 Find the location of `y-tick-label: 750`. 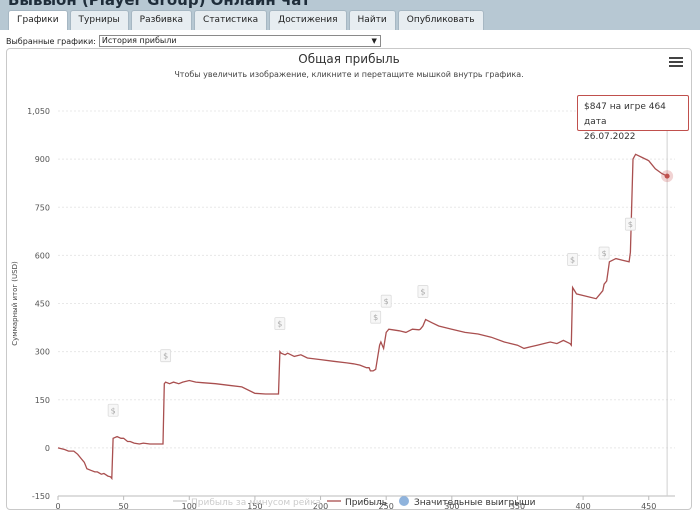

y-tick-label: 750 is located at coordinates (42, 207).